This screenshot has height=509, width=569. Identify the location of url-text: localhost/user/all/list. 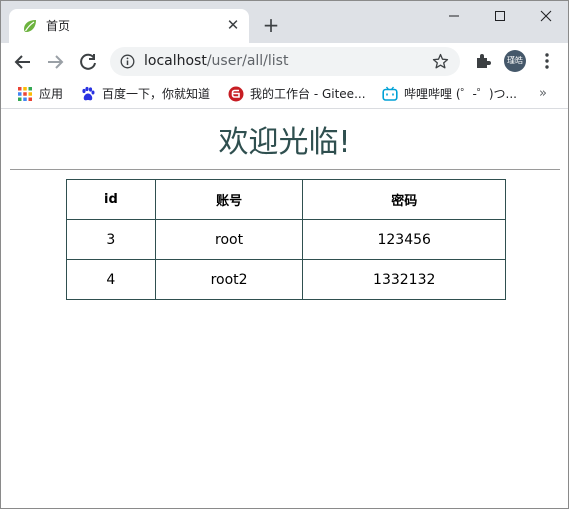
(216, 61).